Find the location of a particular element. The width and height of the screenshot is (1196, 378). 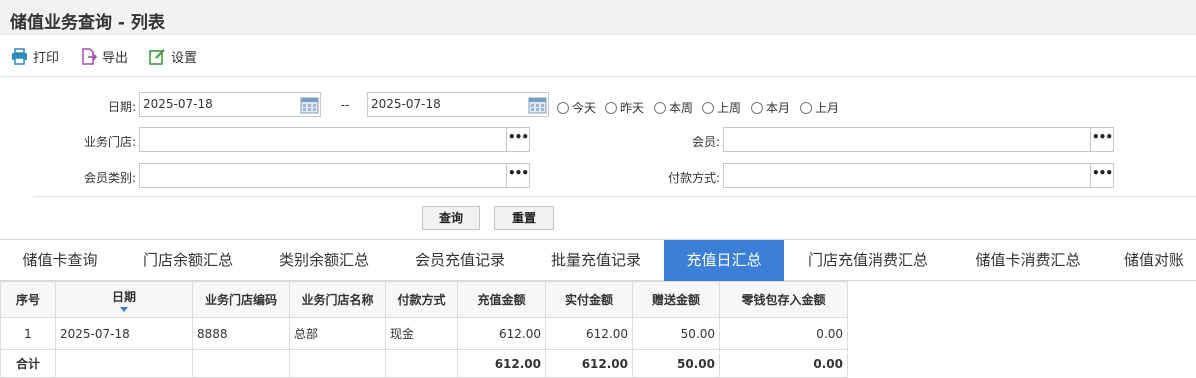

print-button: 打印 is located at coordinates (35, 56).